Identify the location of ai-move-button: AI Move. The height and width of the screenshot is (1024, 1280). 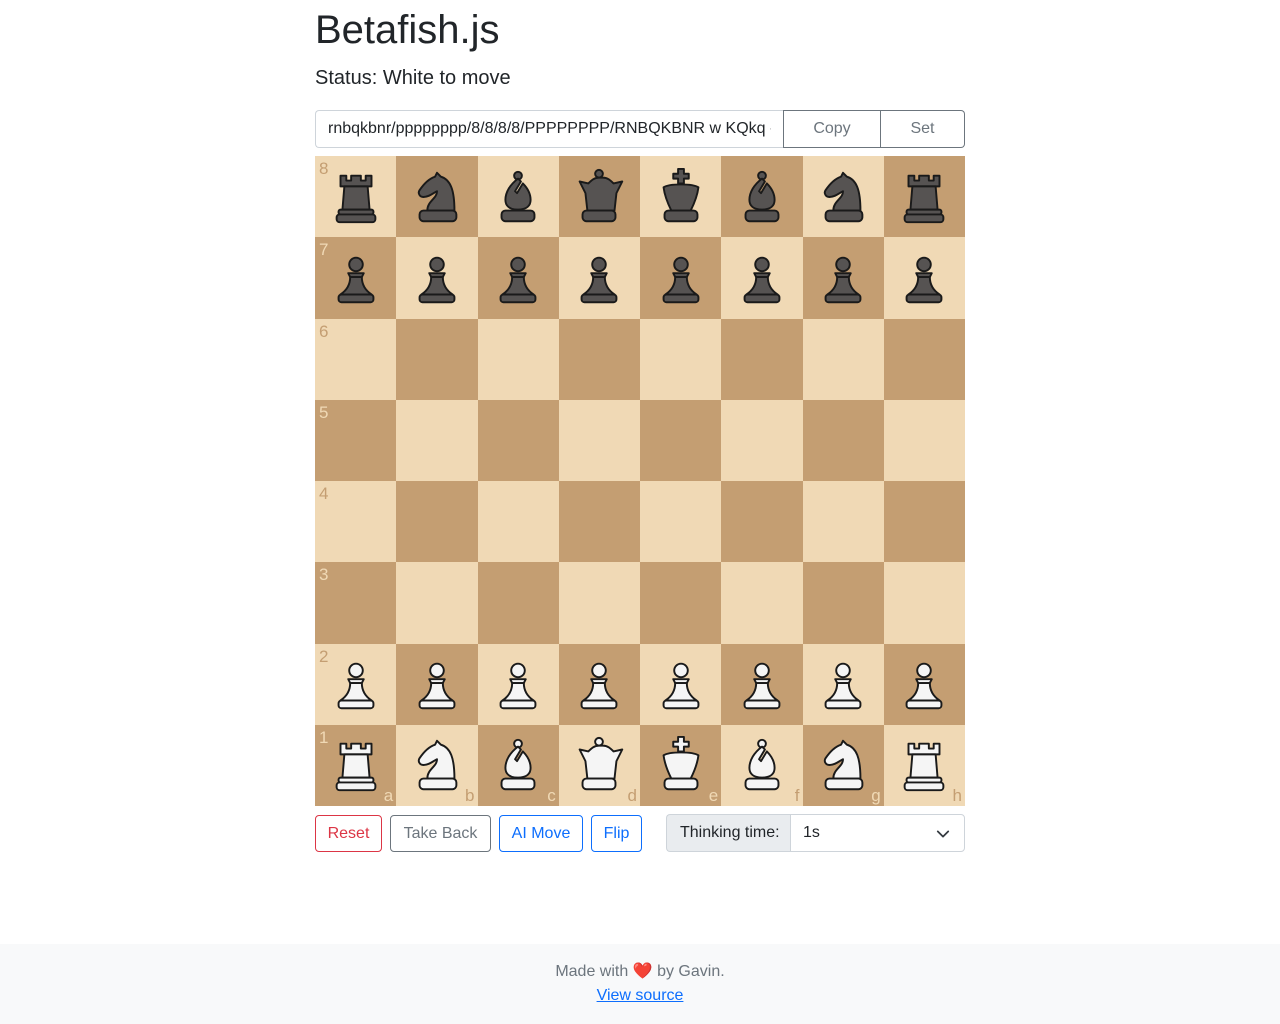
(541, 833).